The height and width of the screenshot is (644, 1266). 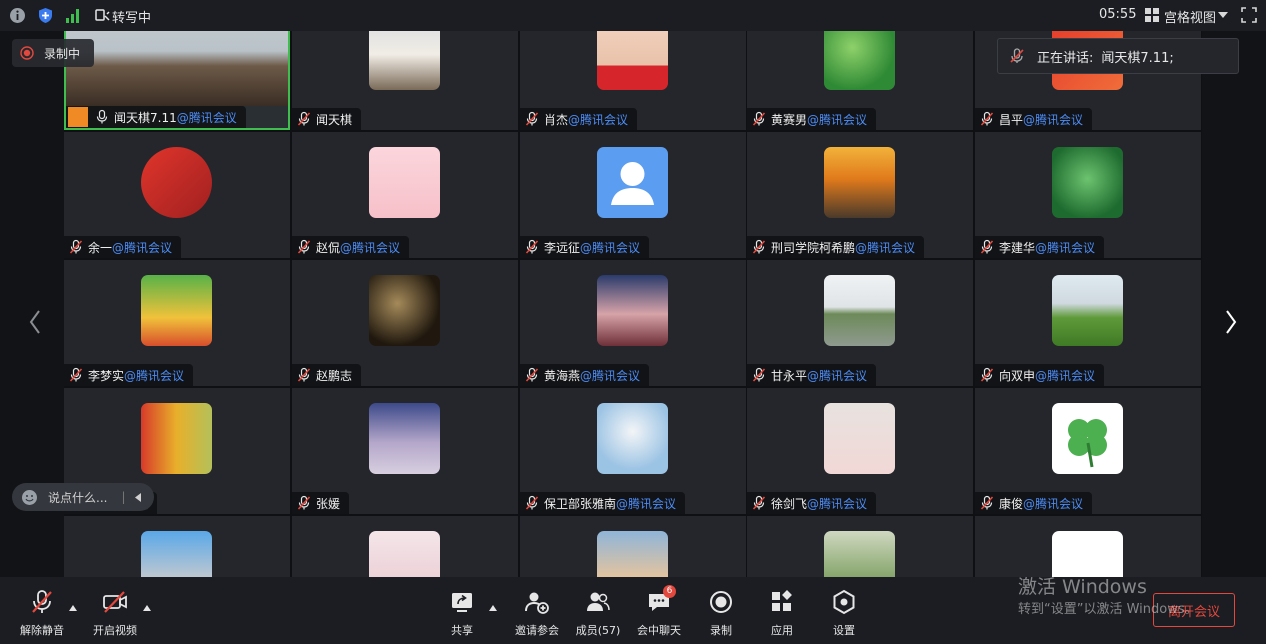 What do you see at coordinates (106, 375) in the screenshot?
I see `participant-name: 李梦实` at bounding box center [106, 375].